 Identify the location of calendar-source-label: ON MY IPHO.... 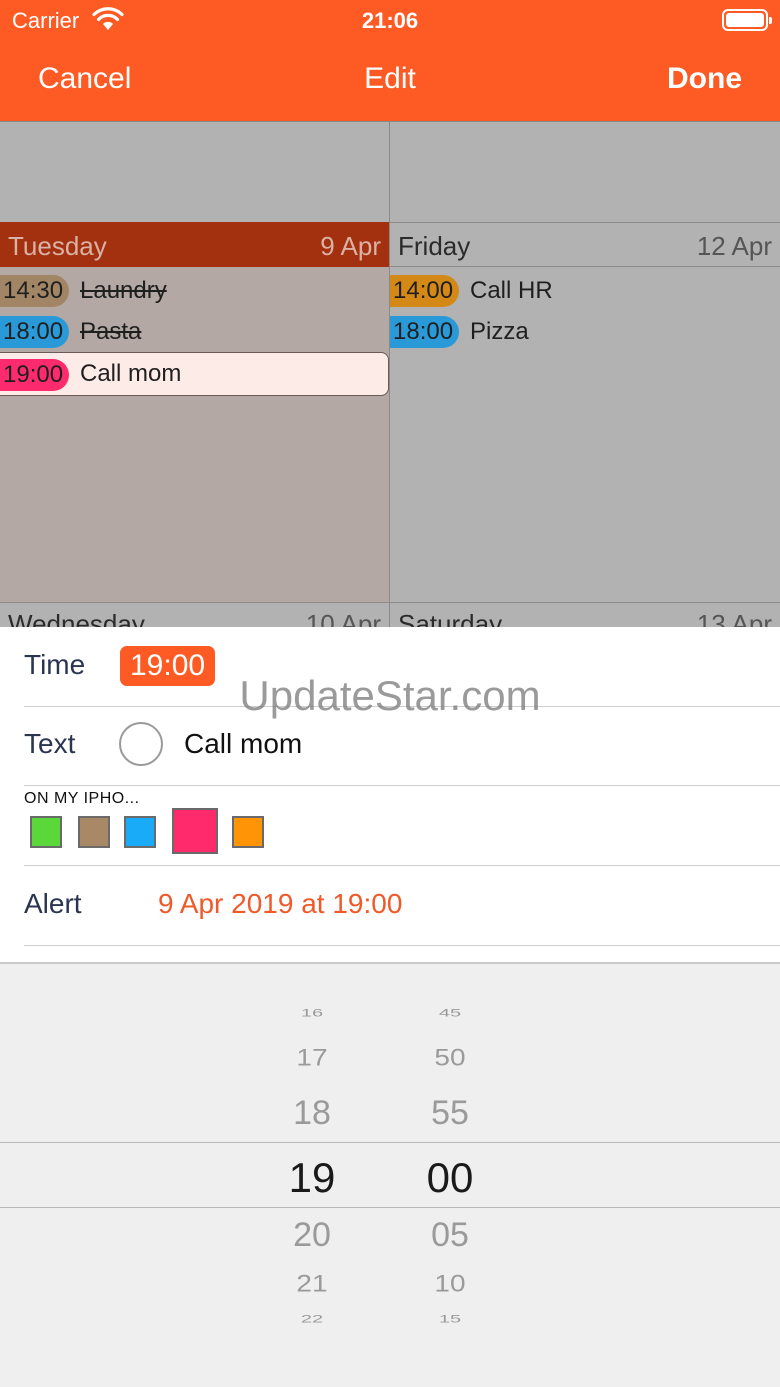
(82, 798).